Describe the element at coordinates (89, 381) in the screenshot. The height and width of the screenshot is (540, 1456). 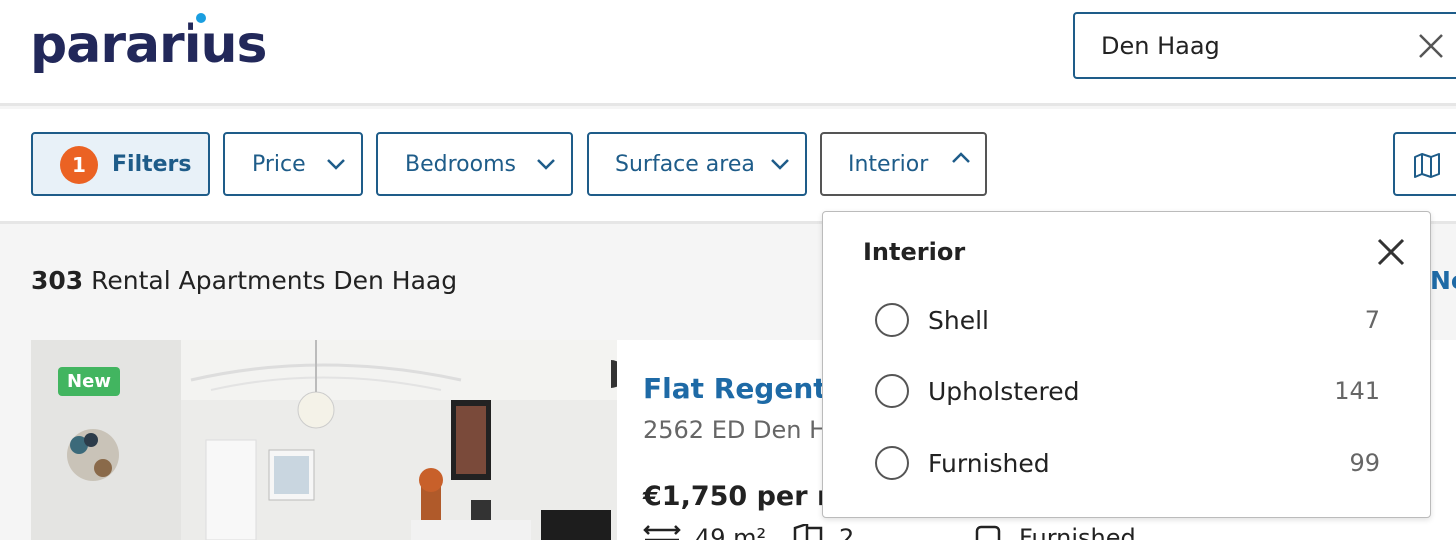
I see `new-badge: New` at that location.